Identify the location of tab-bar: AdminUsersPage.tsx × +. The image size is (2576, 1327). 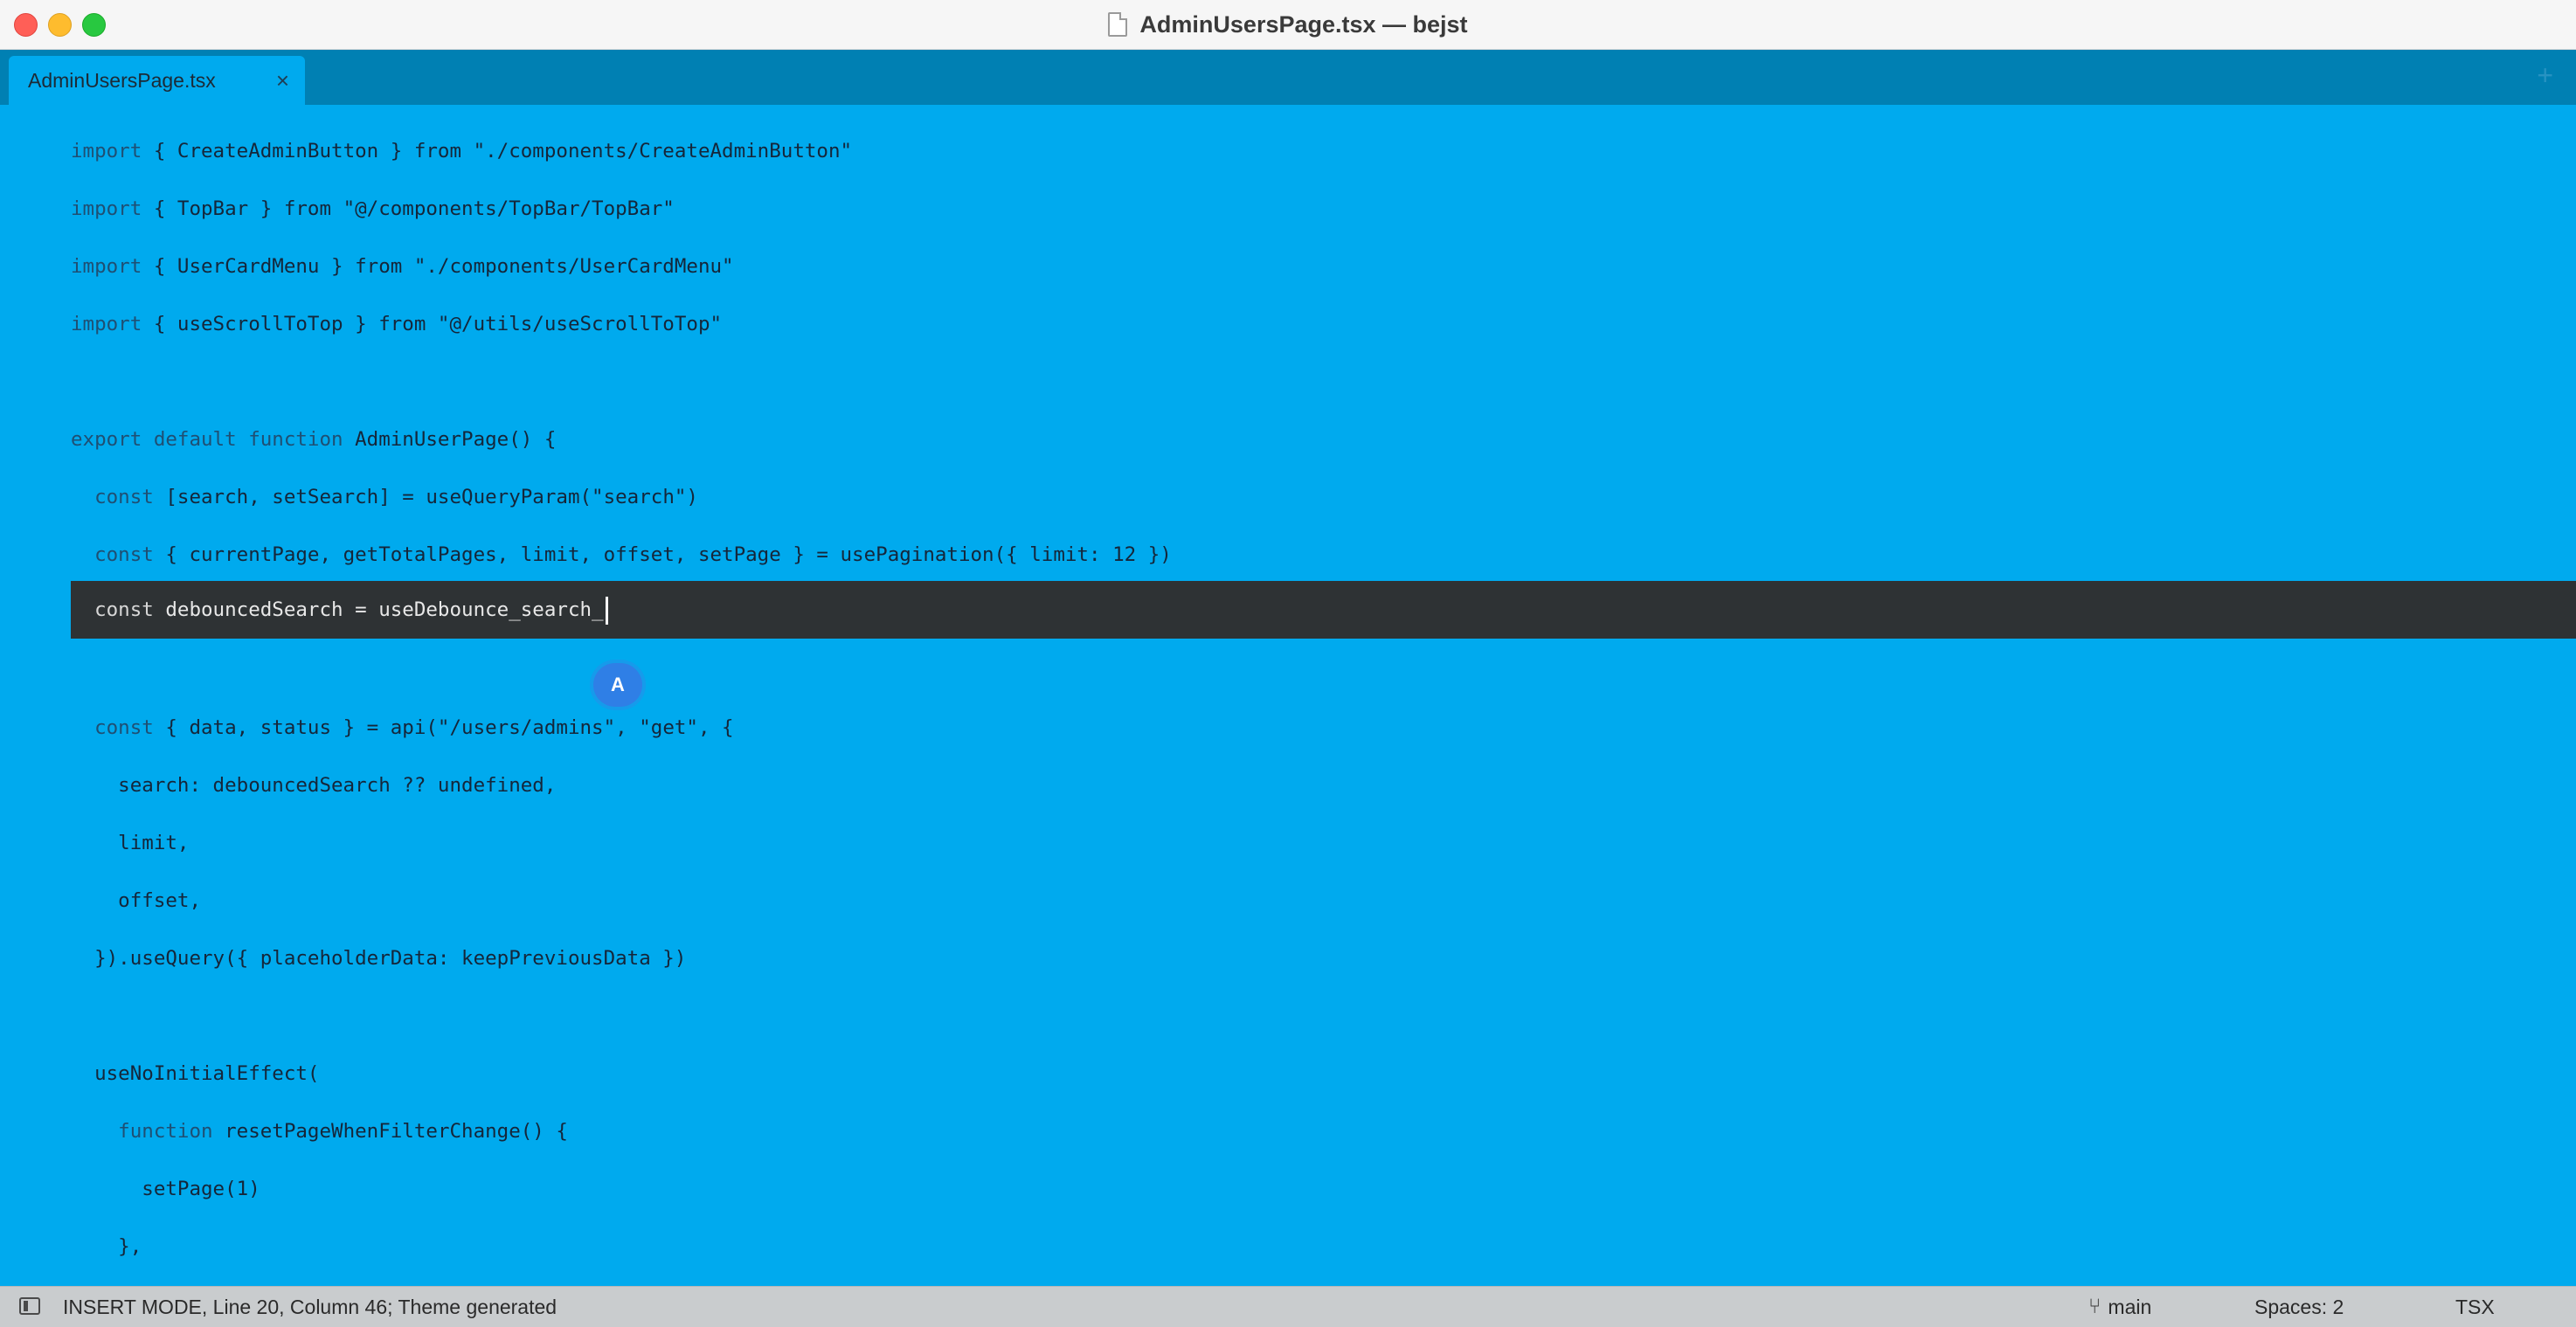
(1288, 77).